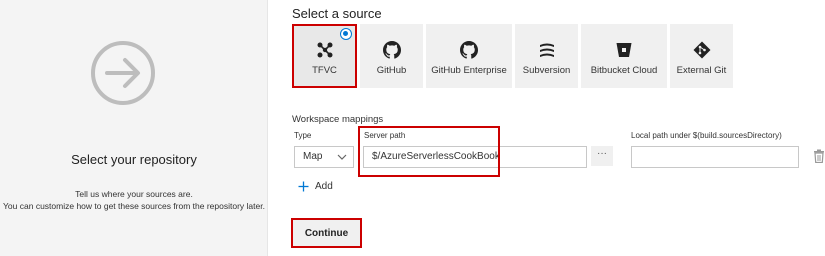  What do you see at coordinates (338, 119) in the screenshot?
I see `mappings-title: Workspace mappings` at bounding box center [338, 119].